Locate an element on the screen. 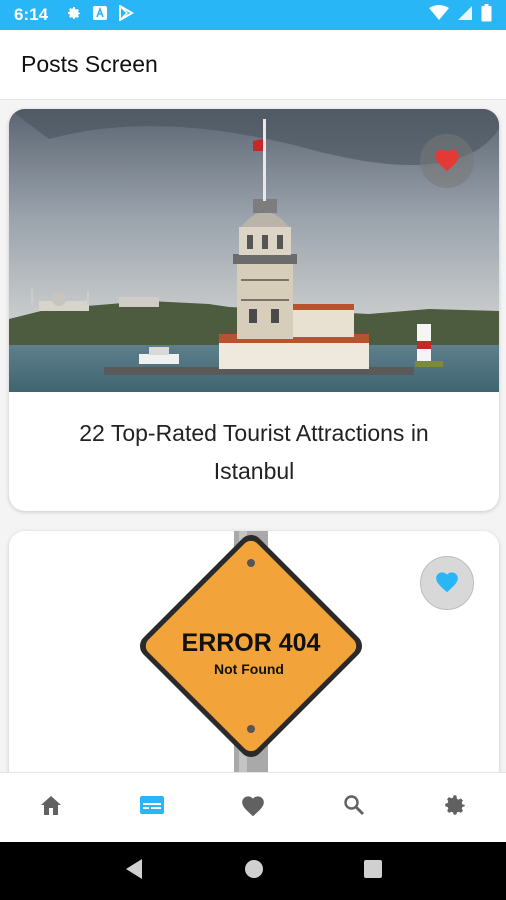 The height and width of the screenshot is (900, 506). page-title: Posts Screen is located at coordinates (89, 64).